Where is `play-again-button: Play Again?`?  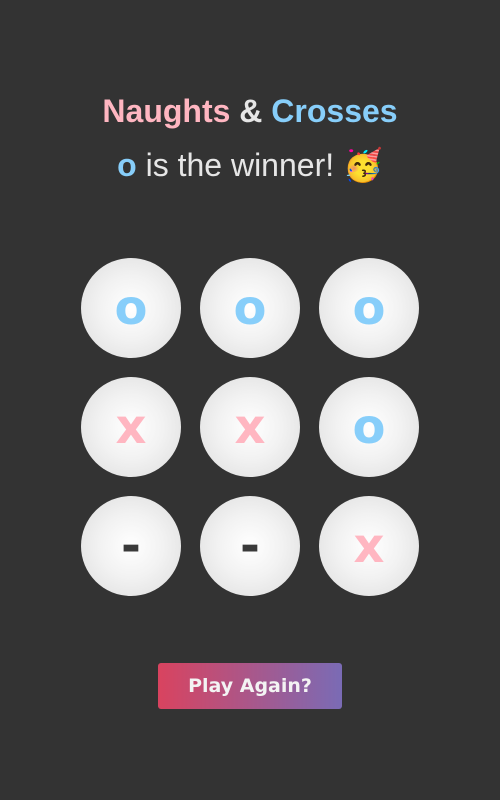 play-again-button: Play Again? is located at coordinates (250, 686).